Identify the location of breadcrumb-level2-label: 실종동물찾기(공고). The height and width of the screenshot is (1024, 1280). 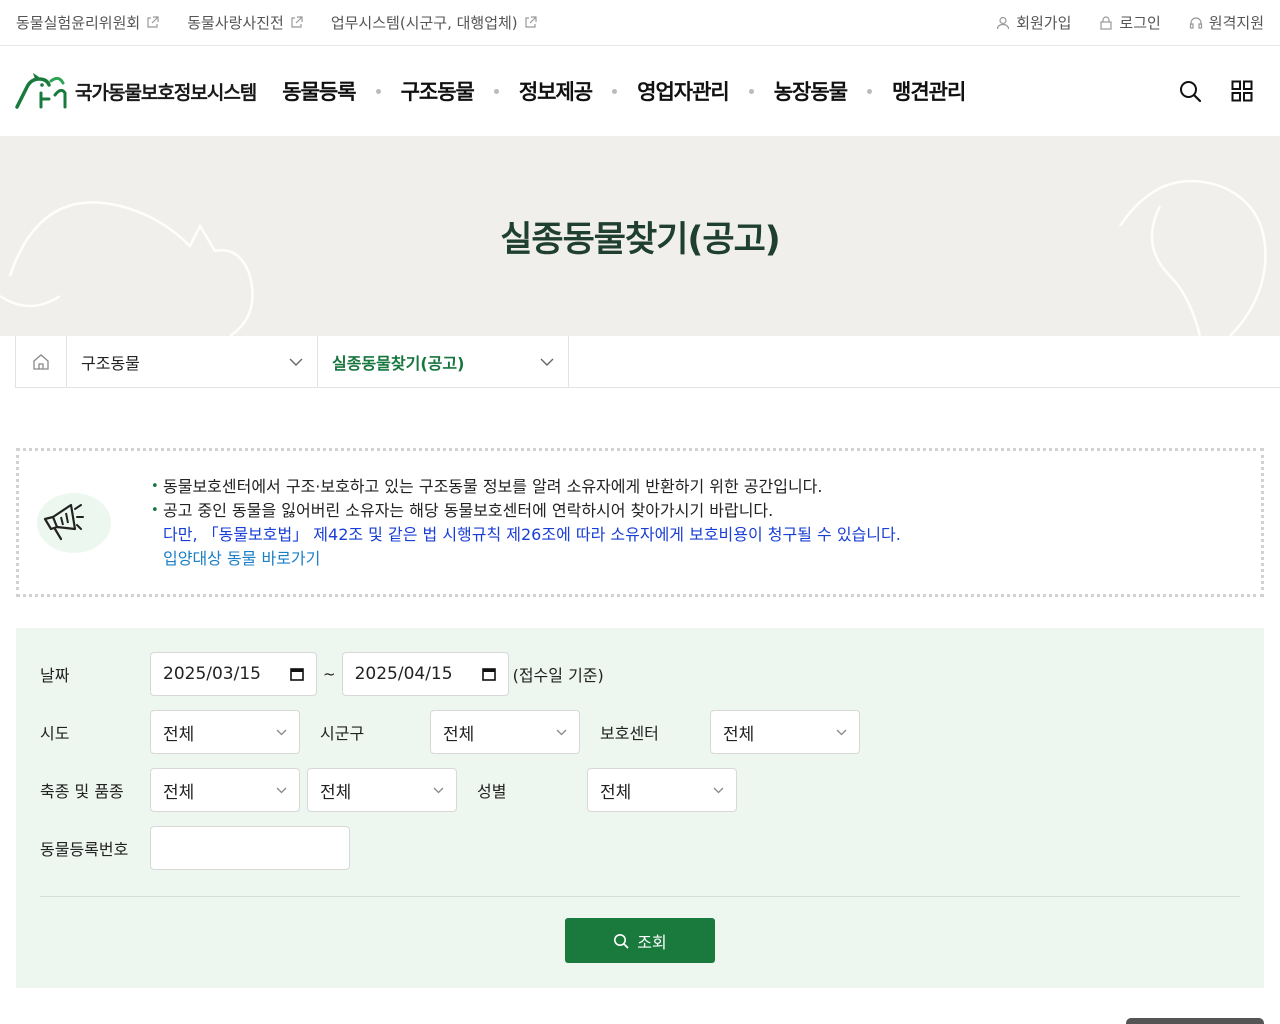
(398, 363).